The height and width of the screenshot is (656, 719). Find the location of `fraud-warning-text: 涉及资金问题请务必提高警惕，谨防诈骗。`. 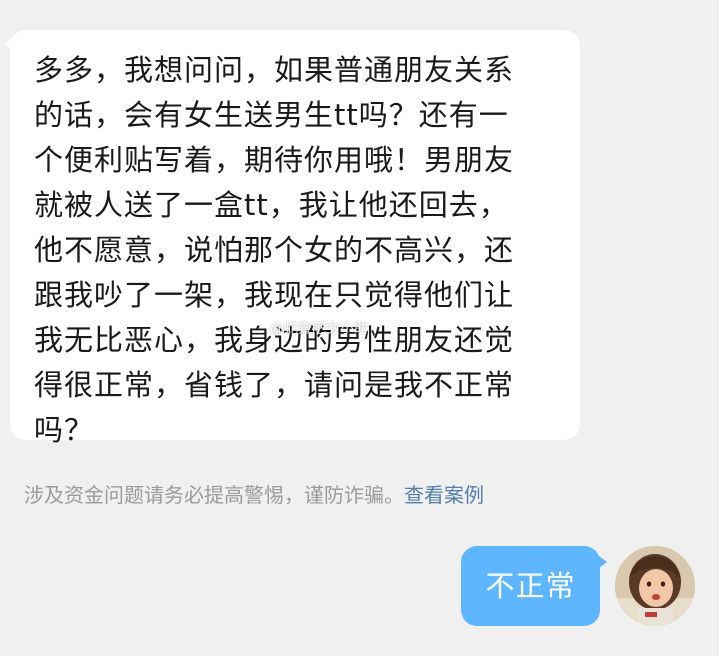

fraud-warning-text: 涉及资金问题请务必提高警惕，谨防诈骗。 is located at coordinates (214, 495).